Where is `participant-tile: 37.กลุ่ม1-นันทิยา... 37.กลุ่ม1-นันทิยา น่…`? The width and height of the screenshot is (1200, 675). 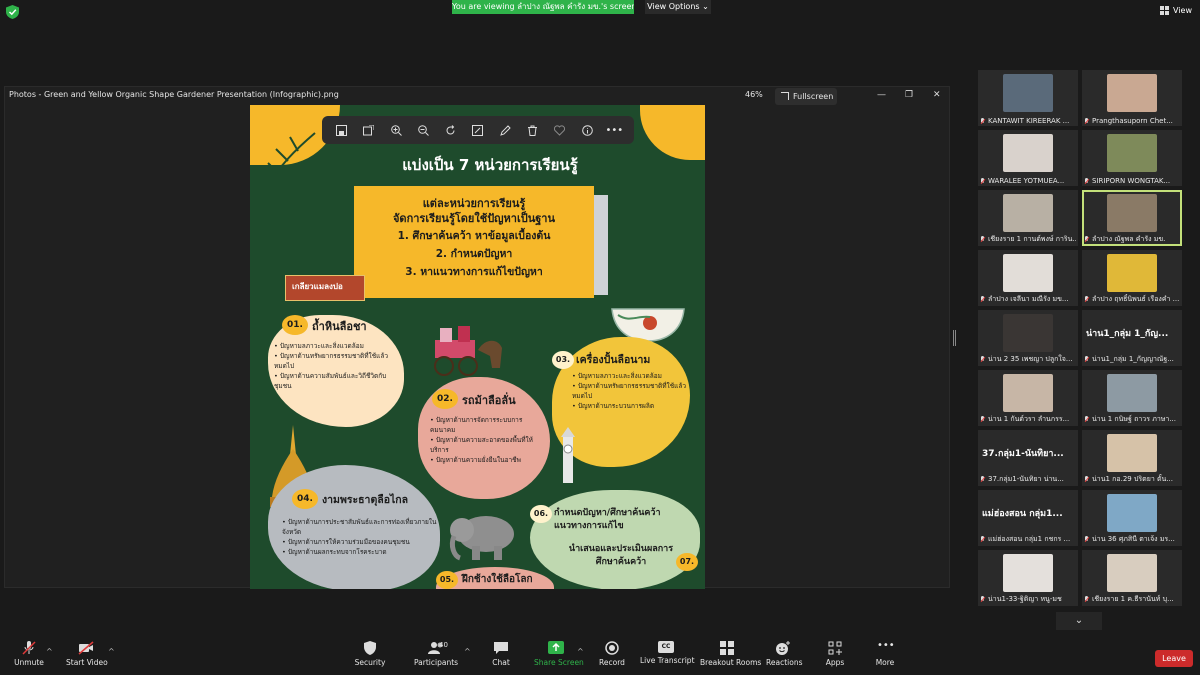
participant-tile: 37.กลุ่ม1-นันทิยา... 37.กลุ่ม1-นันทิยา น่… is located at coordinates (1028, 458).